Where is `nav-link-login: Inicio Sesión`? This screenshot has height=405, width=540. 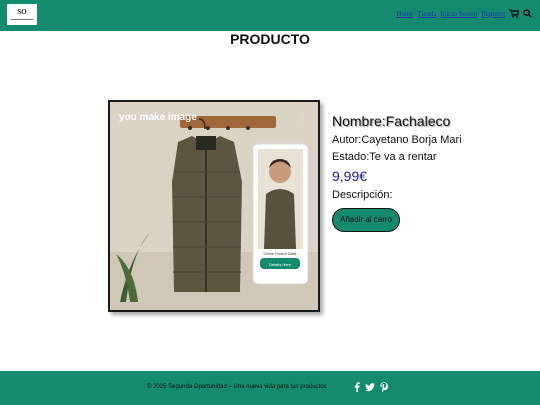
nav-link-login: Inicio Sesión is located at coordinates (459, 14).